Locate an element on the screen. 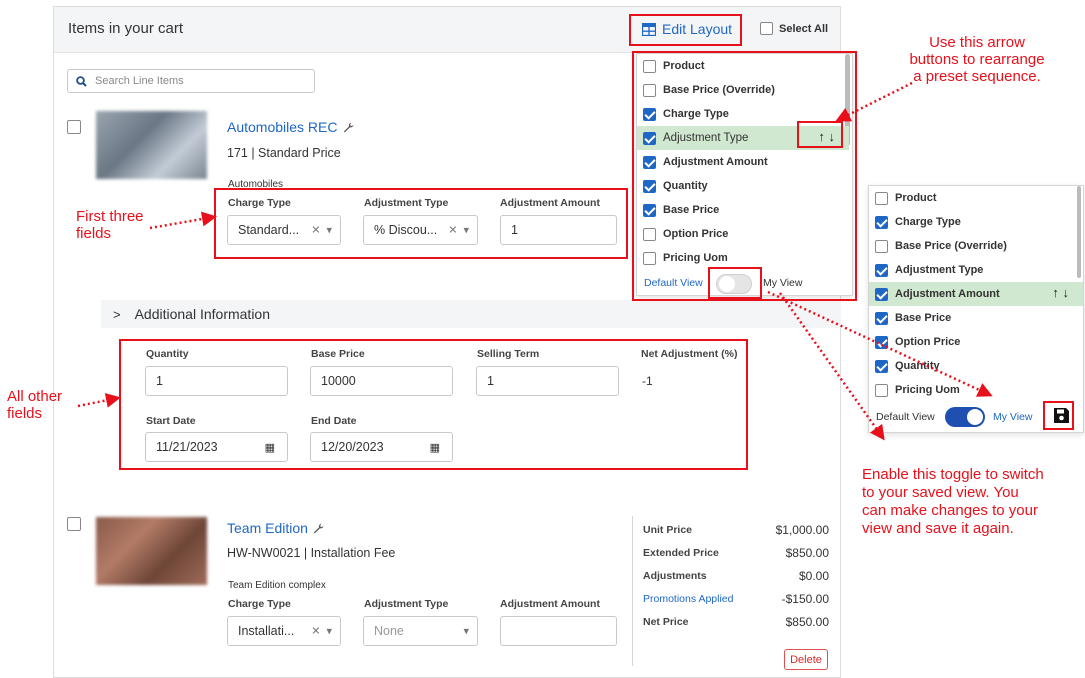 Image resolution: width=1085 pixels, height=678 pixels. toggle-to-save-arrow is located at coordinates (880, 343).